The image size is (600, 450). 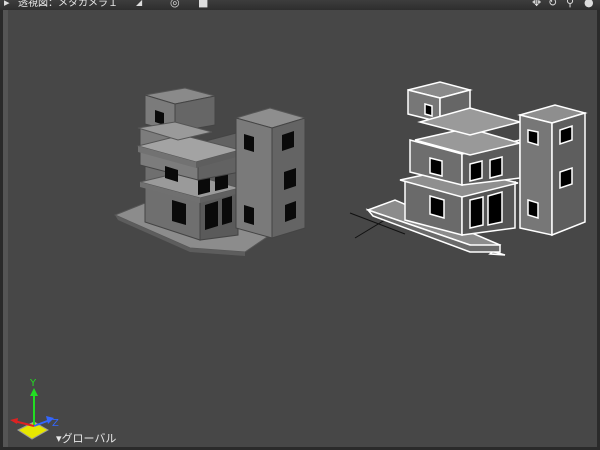 I want to click on y-axis-label: Y, so click(x=33, y=383).